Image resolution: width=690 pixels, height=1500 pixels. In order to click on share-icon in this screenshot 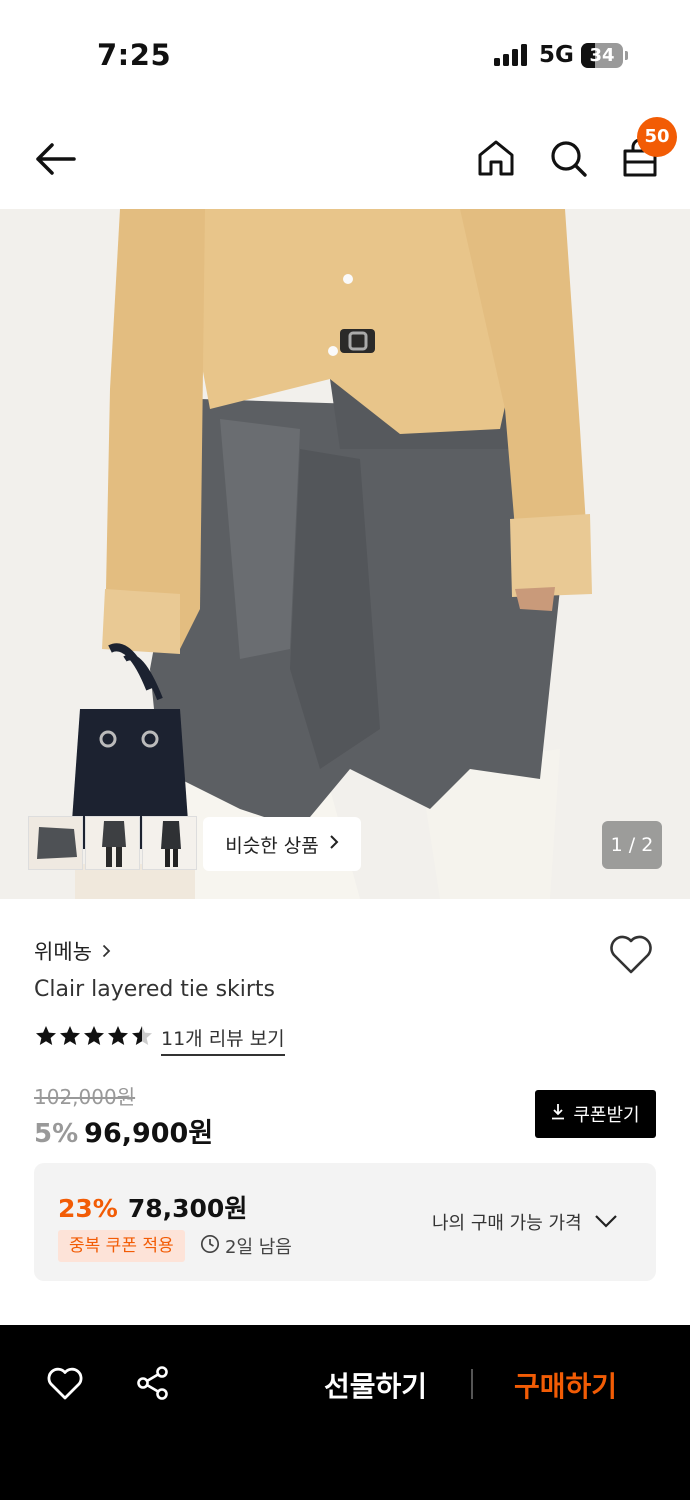, I will do `click(153, 1383)`.